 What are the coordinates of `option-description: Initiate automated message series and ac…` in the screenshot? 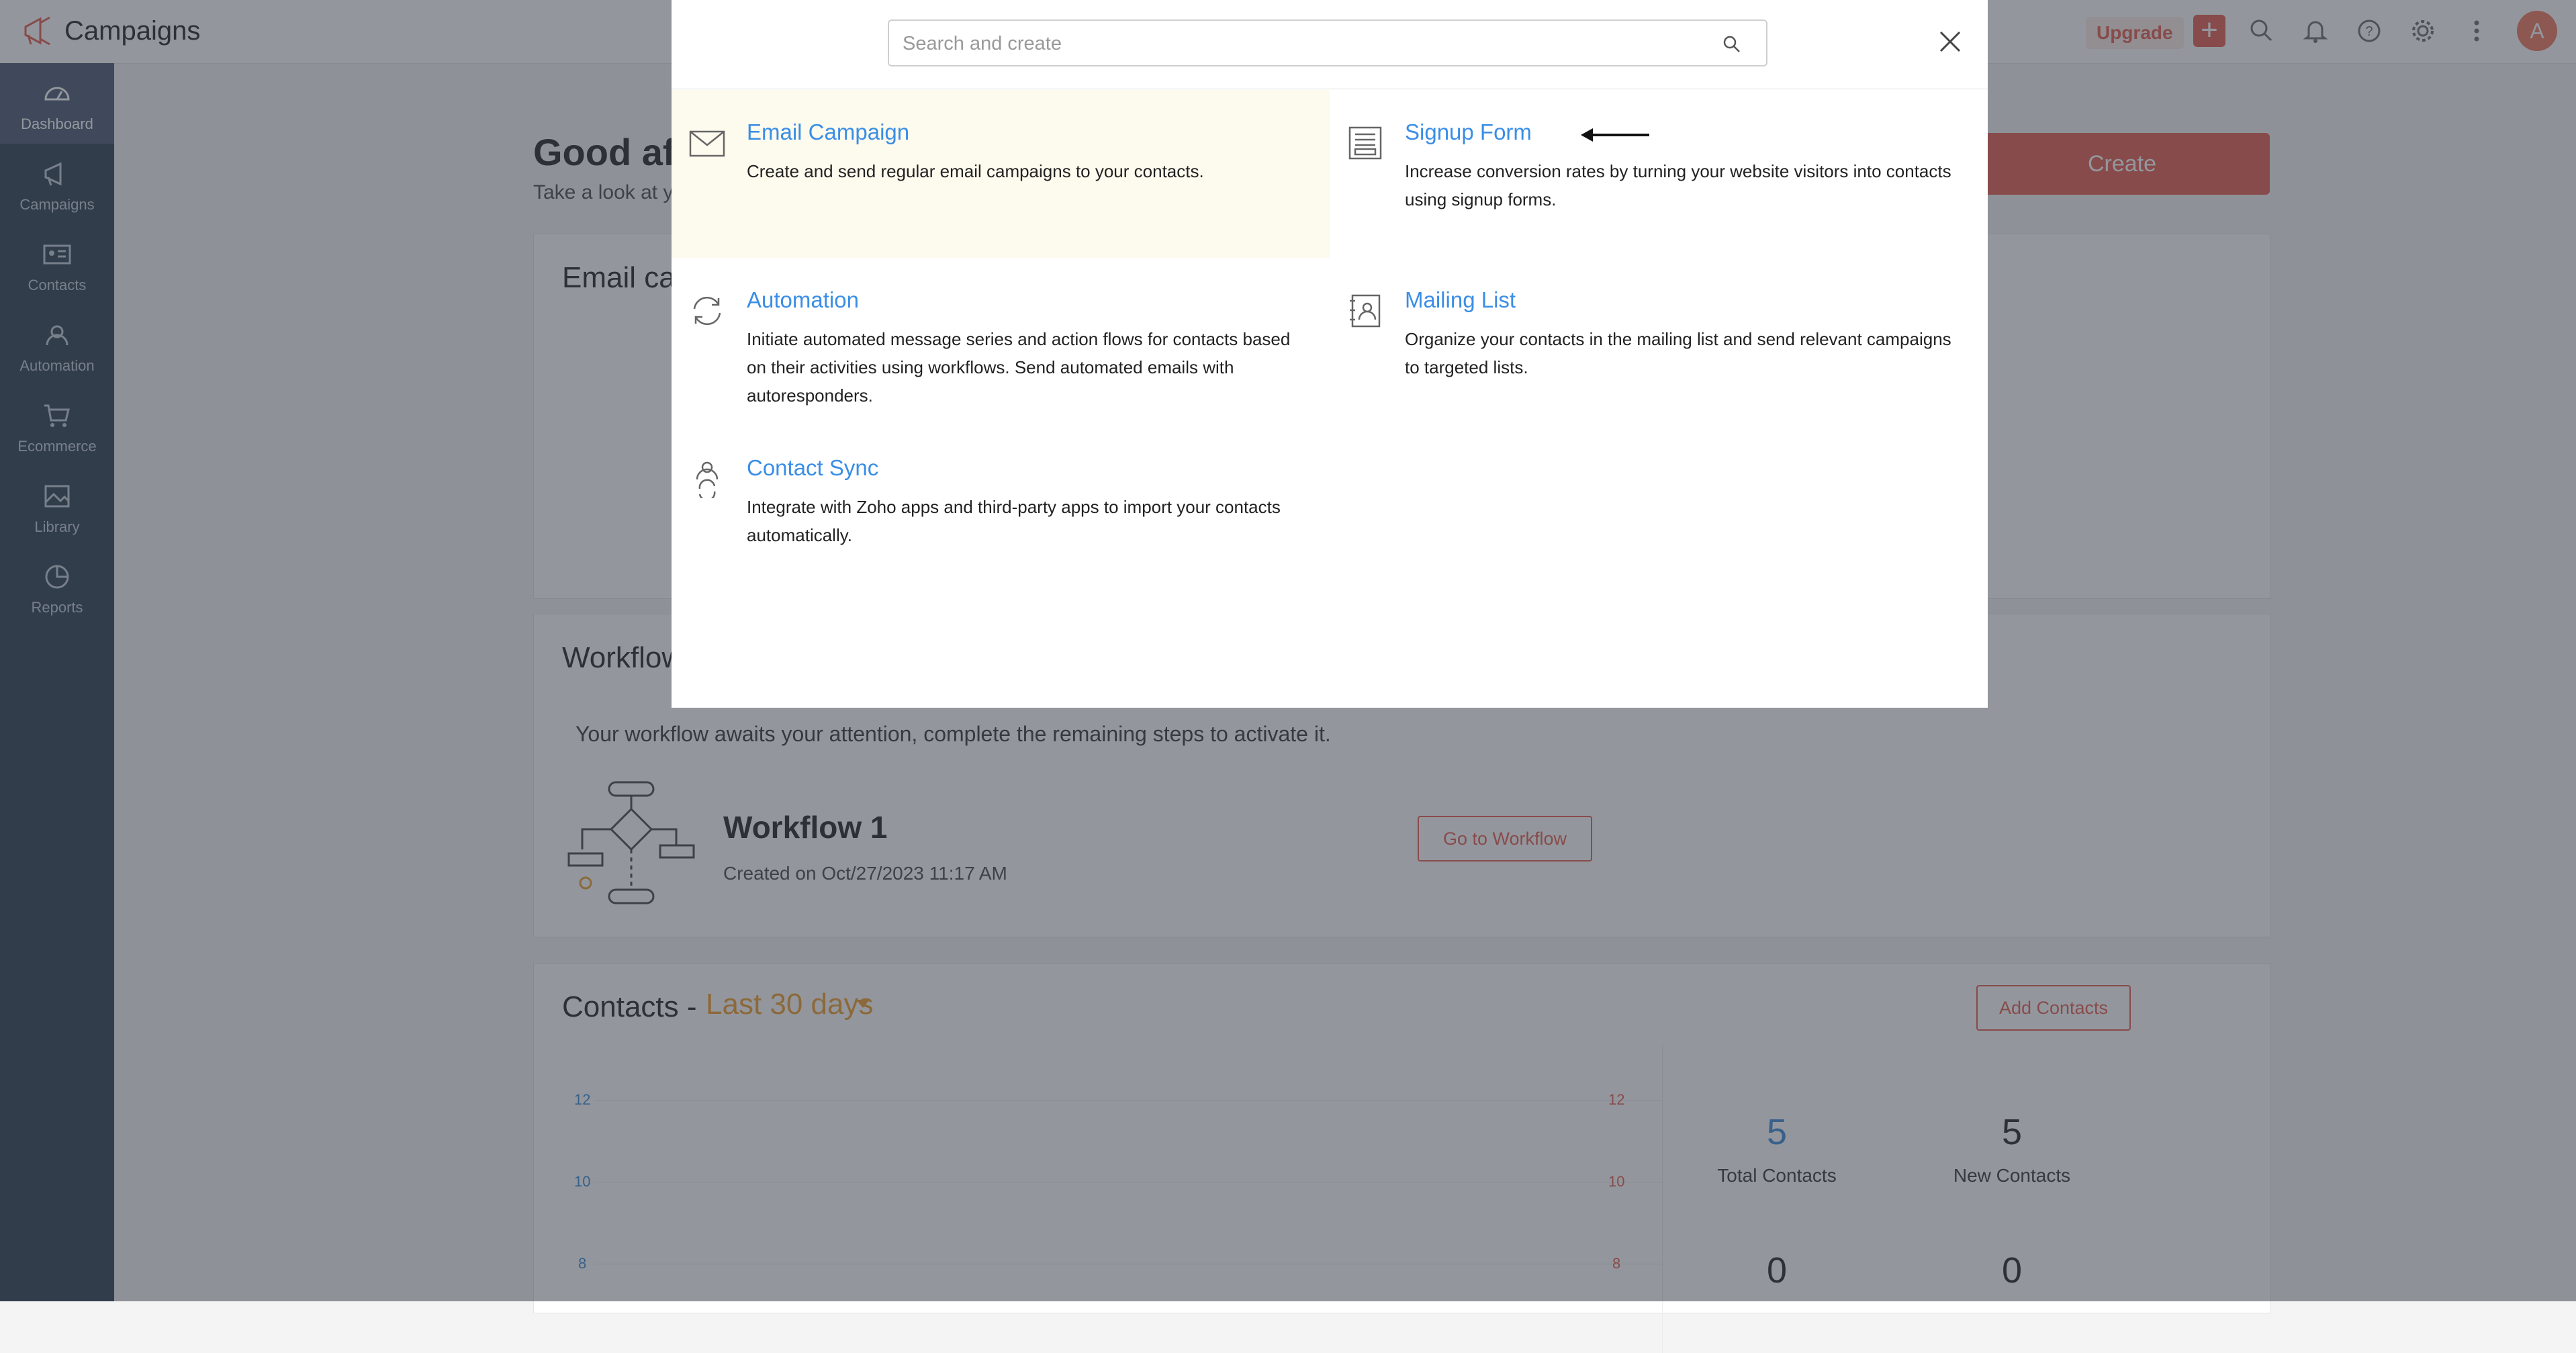 It's located at (1019, 367).